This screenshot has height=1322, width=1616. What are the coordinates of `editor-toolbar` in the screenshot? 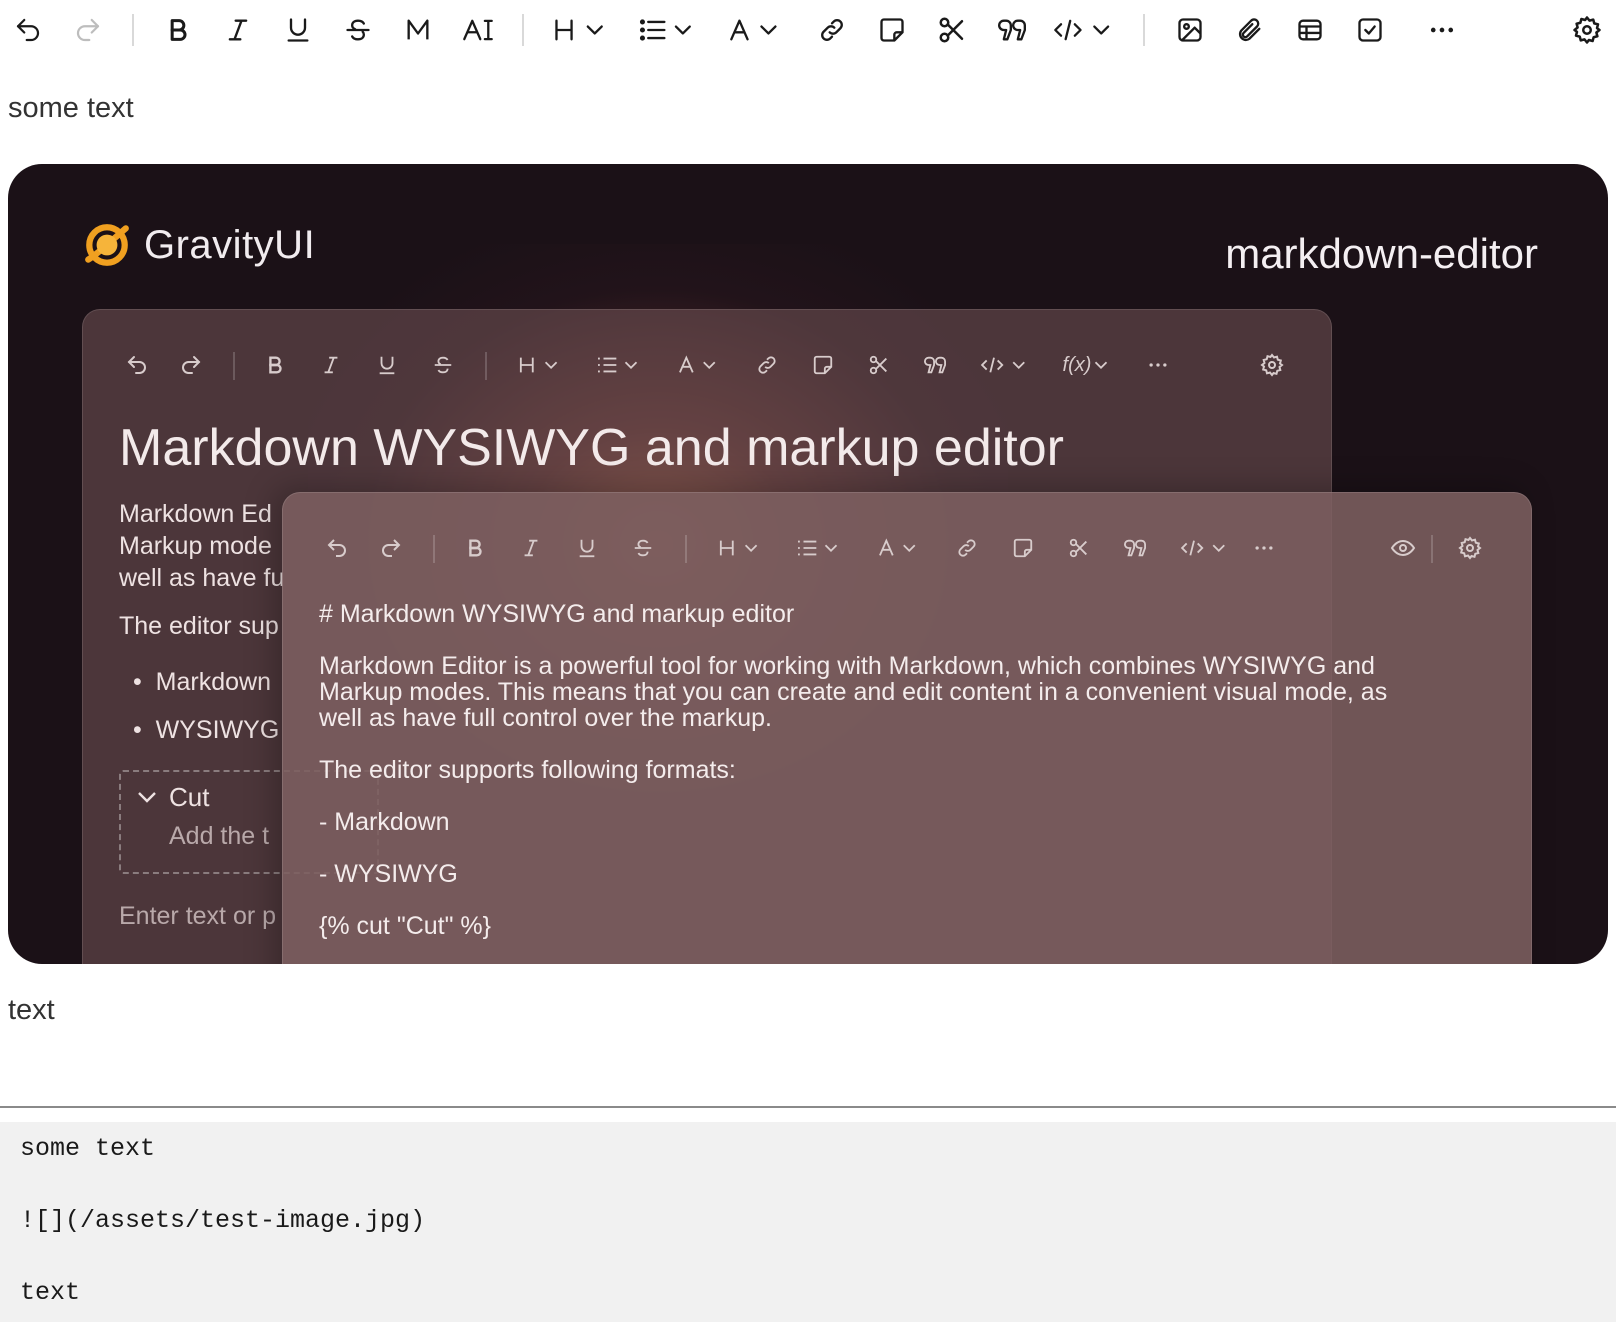 It's located at (808, 30).